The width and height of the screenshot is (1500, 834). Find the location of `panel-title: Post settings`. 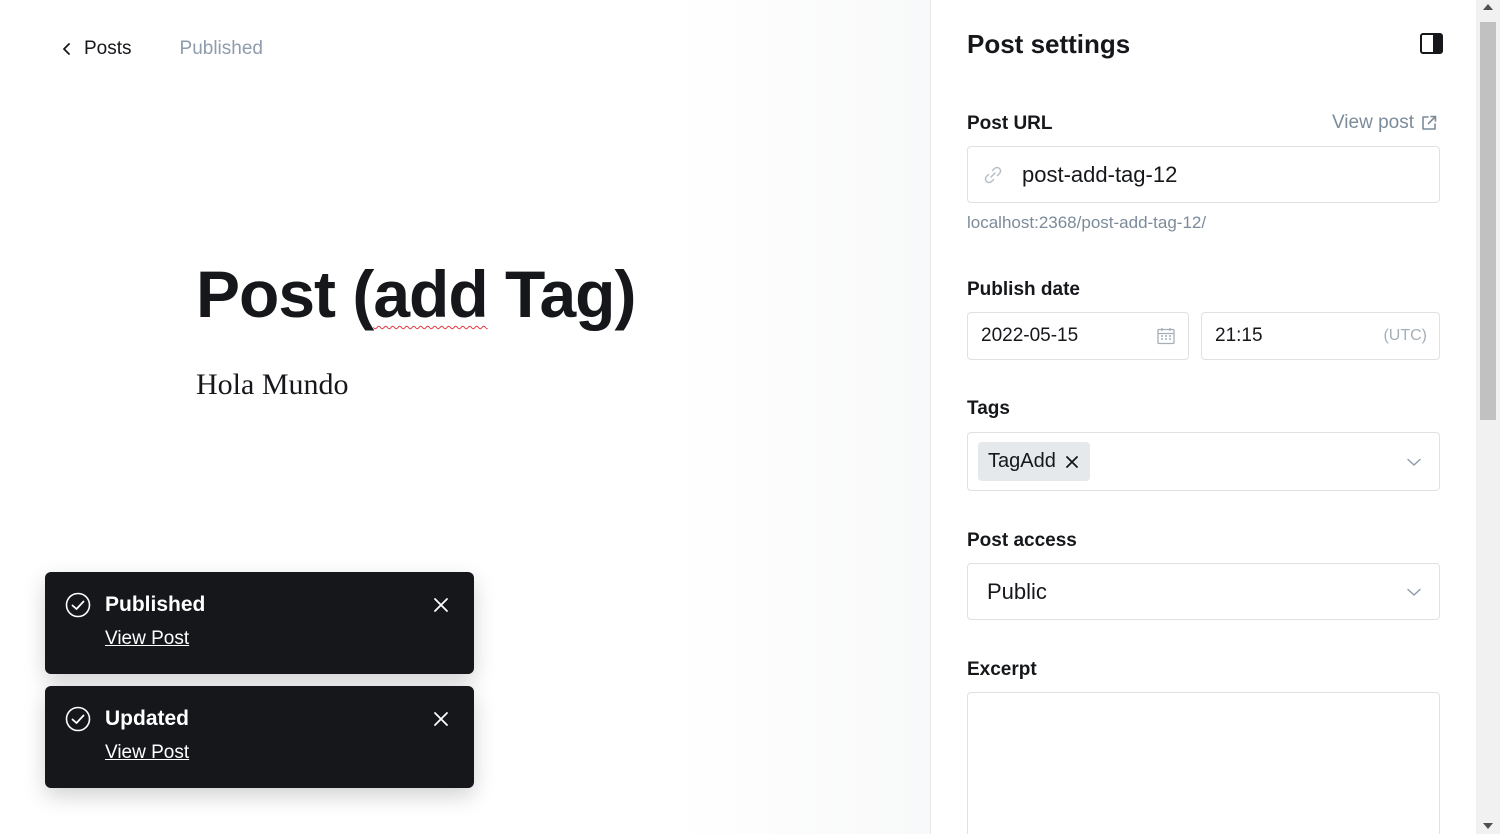

panel-title: Post settings is located at coordinates (1049, 44).